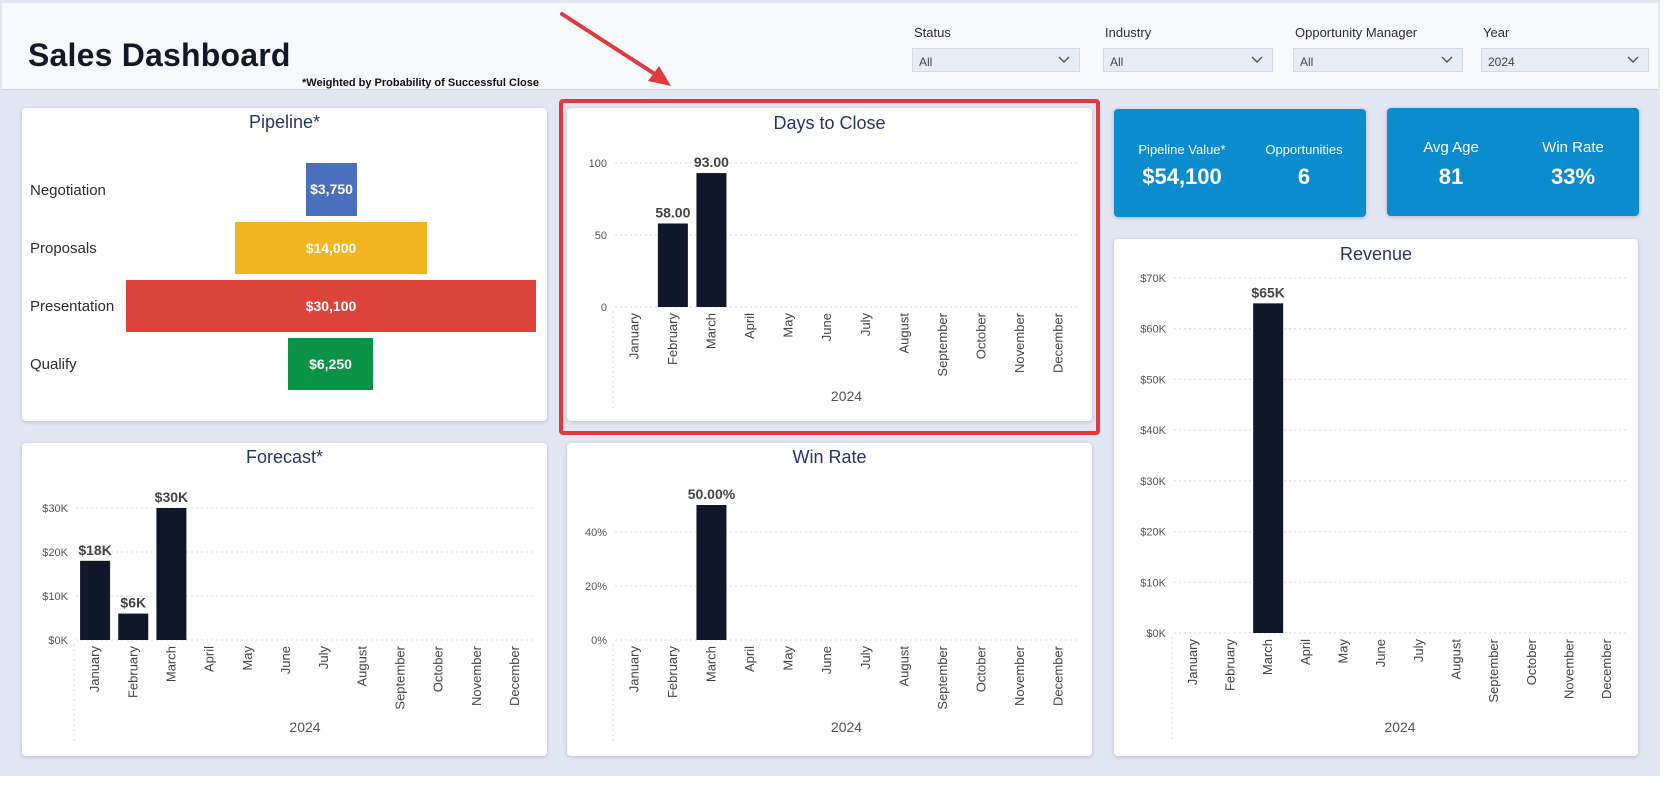 This screenshot has width=1675, height=791. Describe the element at coordinates (996, 60) in the screenshot. I see `status-filter-dropdown: All` at that location.